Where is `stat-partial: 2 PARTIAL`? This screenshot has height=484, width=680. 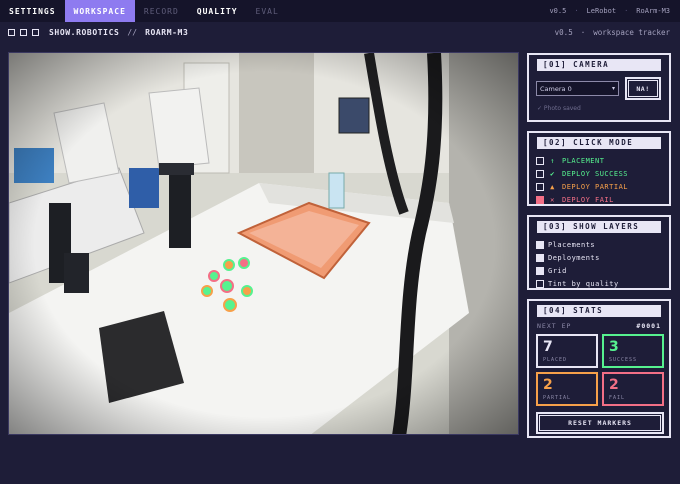 stat-partial: 2 PARTIAL is located at coordinates (567, 389).